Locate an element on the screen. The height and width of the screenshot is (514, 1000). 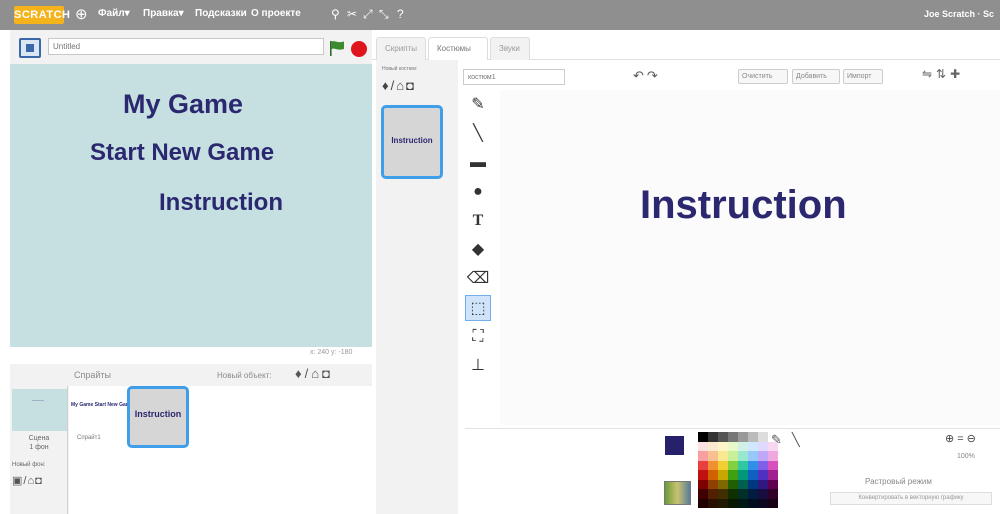
grow-icon: ⤢ is located at coordinates (368, 14).